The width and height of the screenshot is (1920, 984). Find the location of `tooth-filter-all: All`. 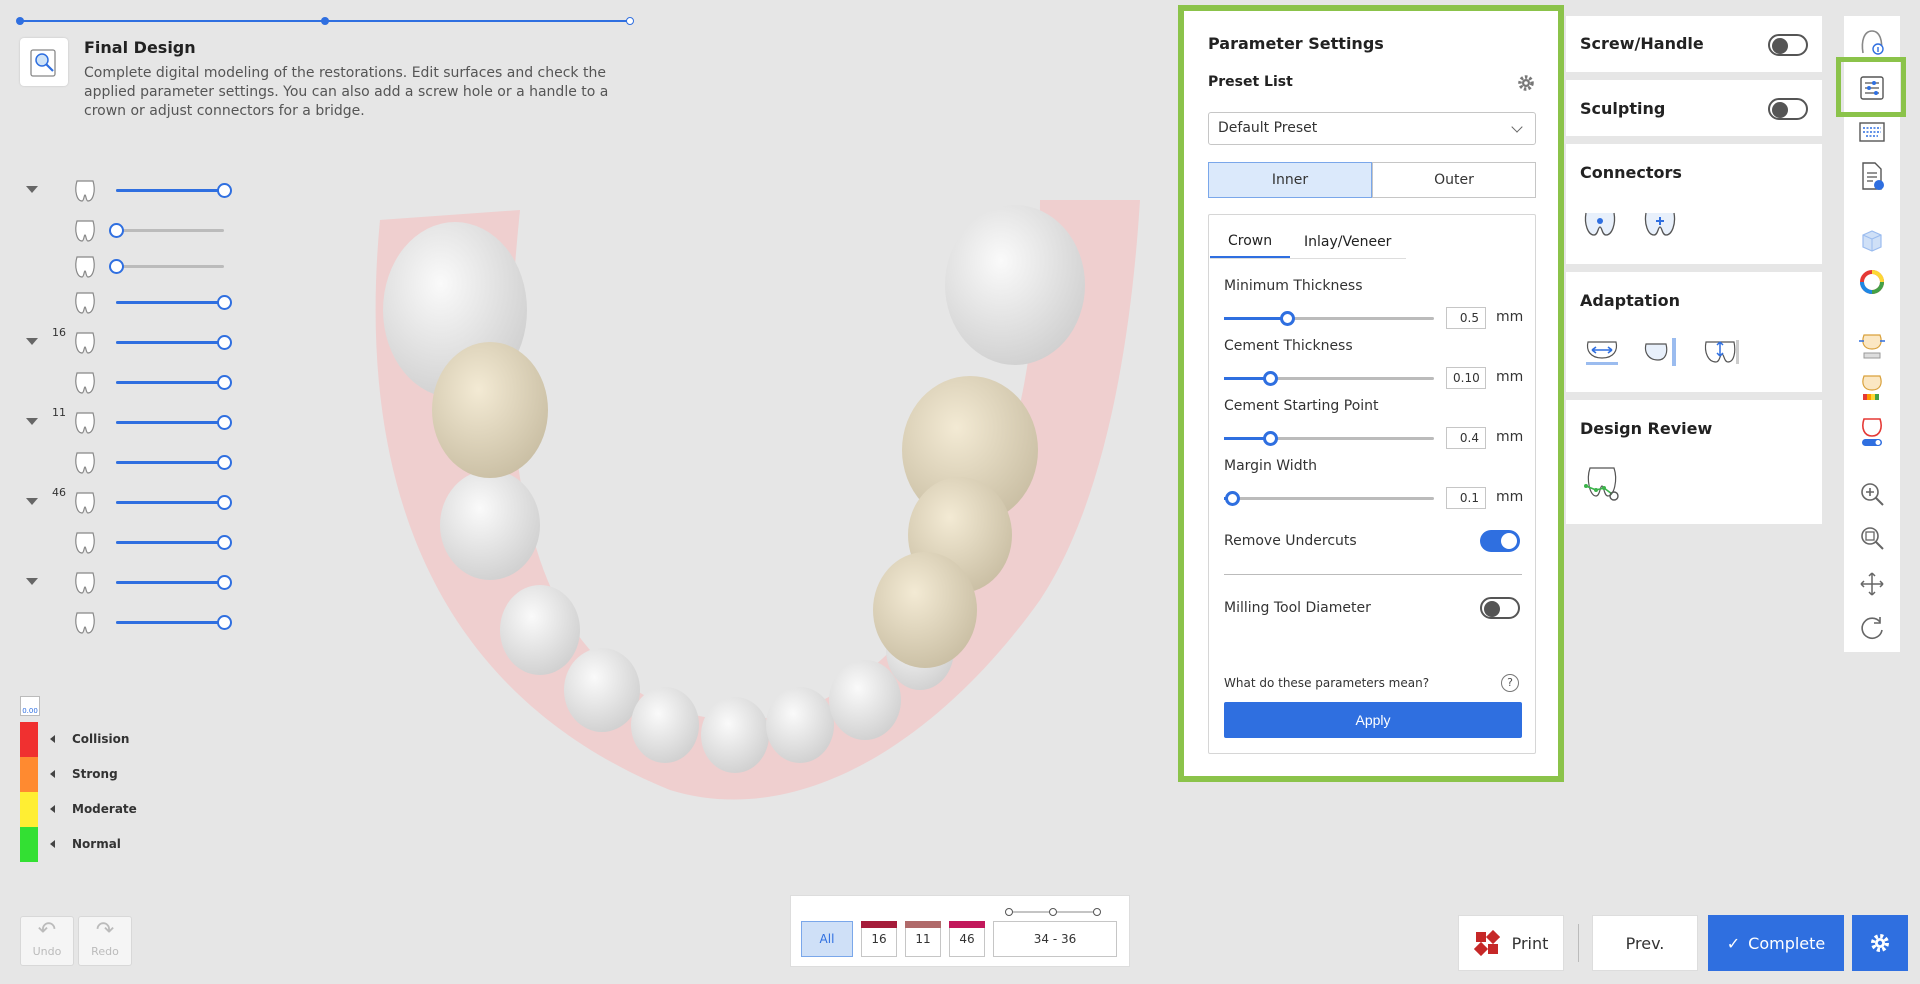

tooth-filter-all: All is located at coordinates (827, 939).